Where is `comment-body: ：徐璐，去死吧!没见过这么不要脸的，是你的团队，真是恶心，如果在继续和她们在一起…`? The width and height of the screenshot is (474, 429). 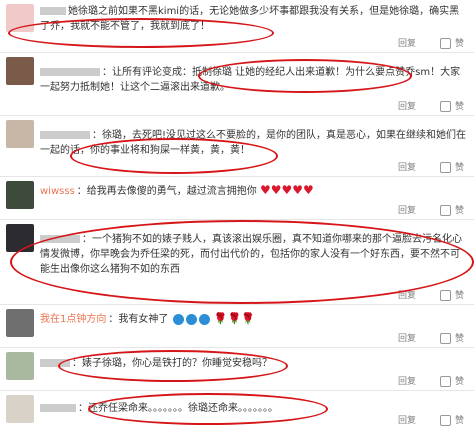 comment-body: ：徐璐，去死吧!没见过这么不要脸的，是你的团队，真是恶心，如果在继续和她们在一起… is located at coordinates (253, 143).